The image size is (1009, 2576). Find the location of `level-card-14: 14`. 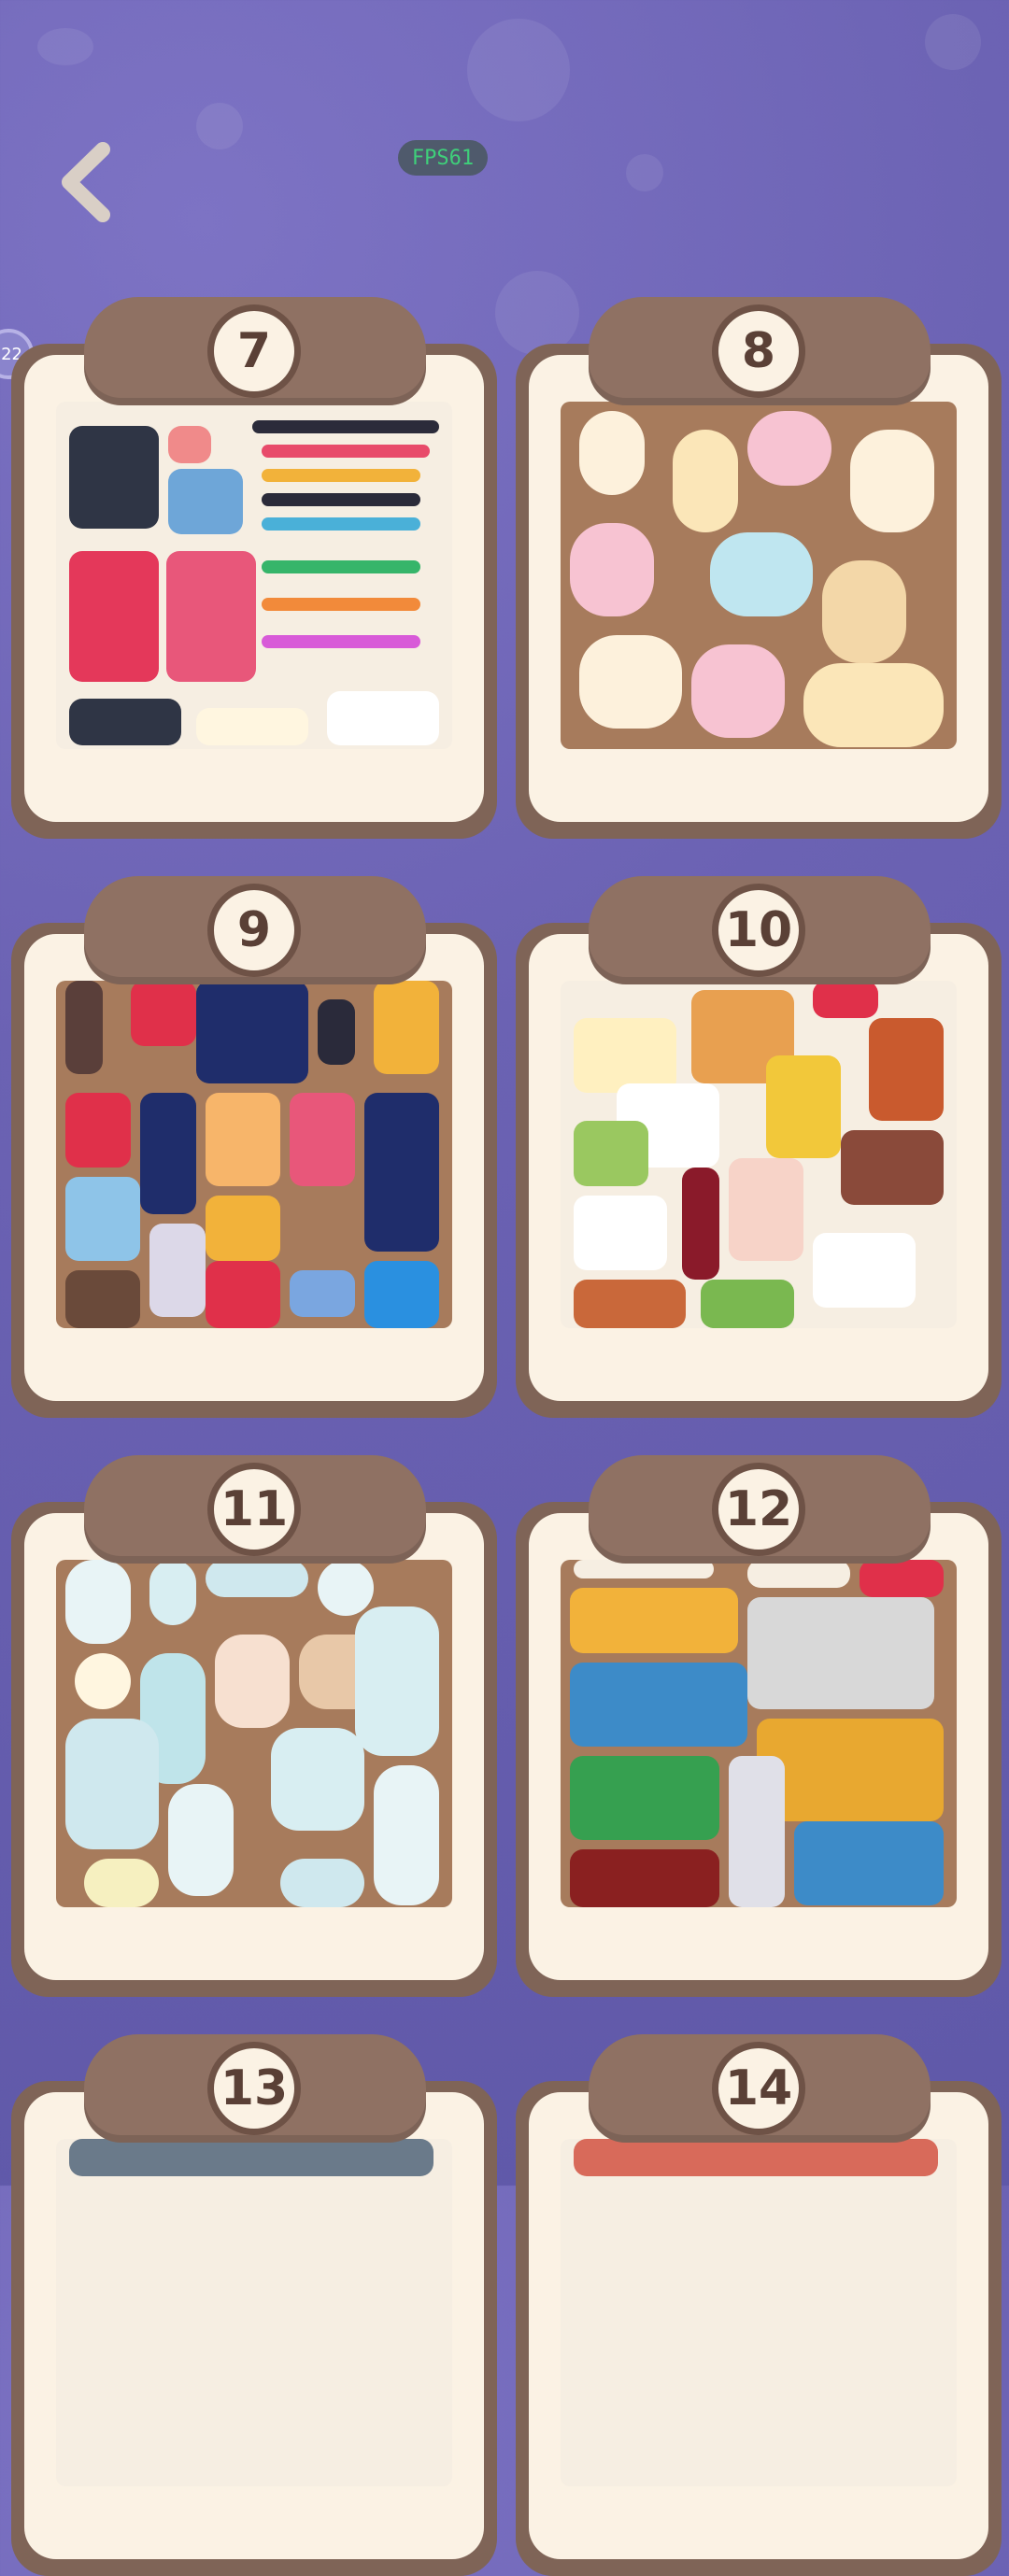

level-card-14: 14 is located at coordinates (759, 2305).